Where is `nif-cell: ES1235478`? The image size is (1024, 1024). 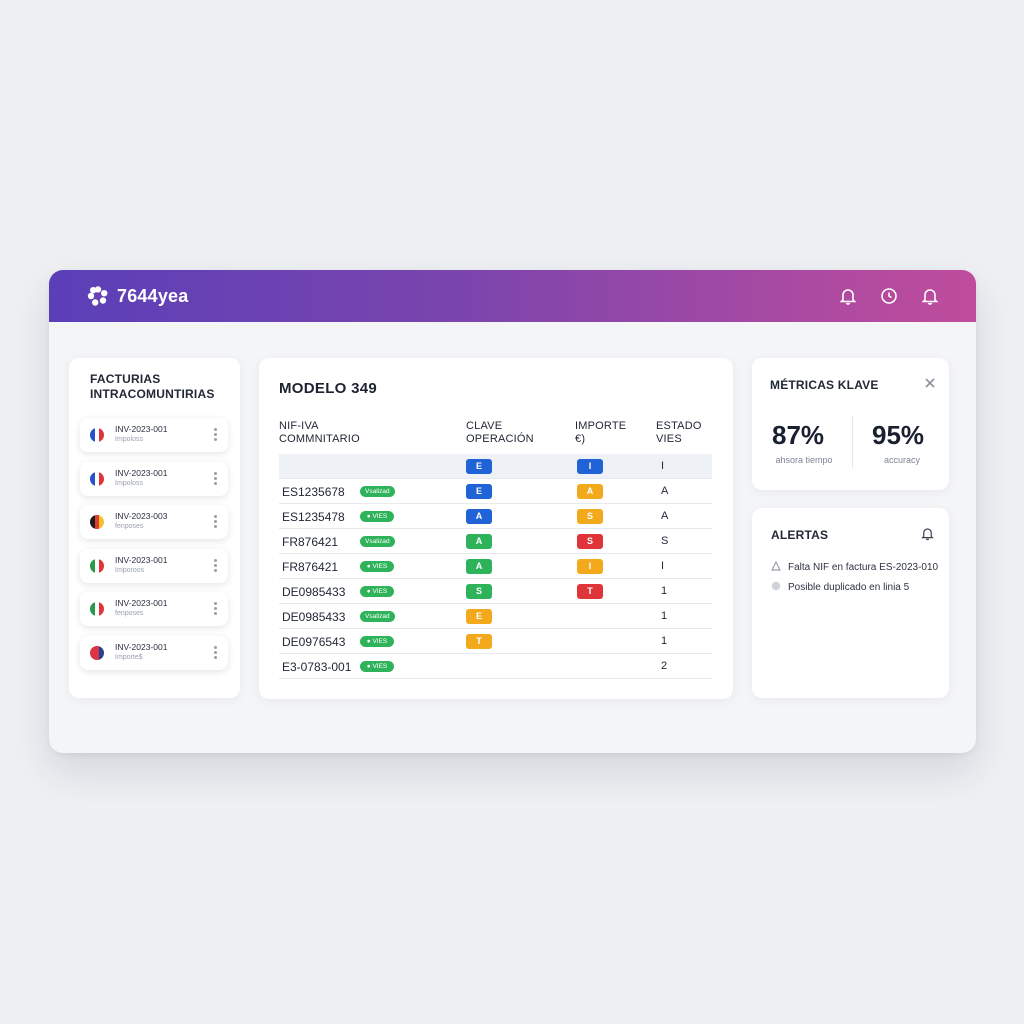
nif-cell: ES1235478 is located at coordinates (313, 517).